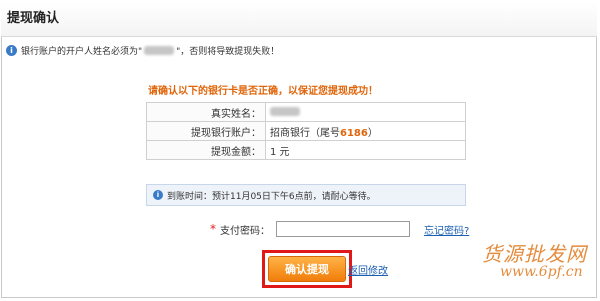 Image resolution: width=600 pixels, height=301 pixels. I want to click on table-row: 提现金额： 1 元, so click(306, 150).